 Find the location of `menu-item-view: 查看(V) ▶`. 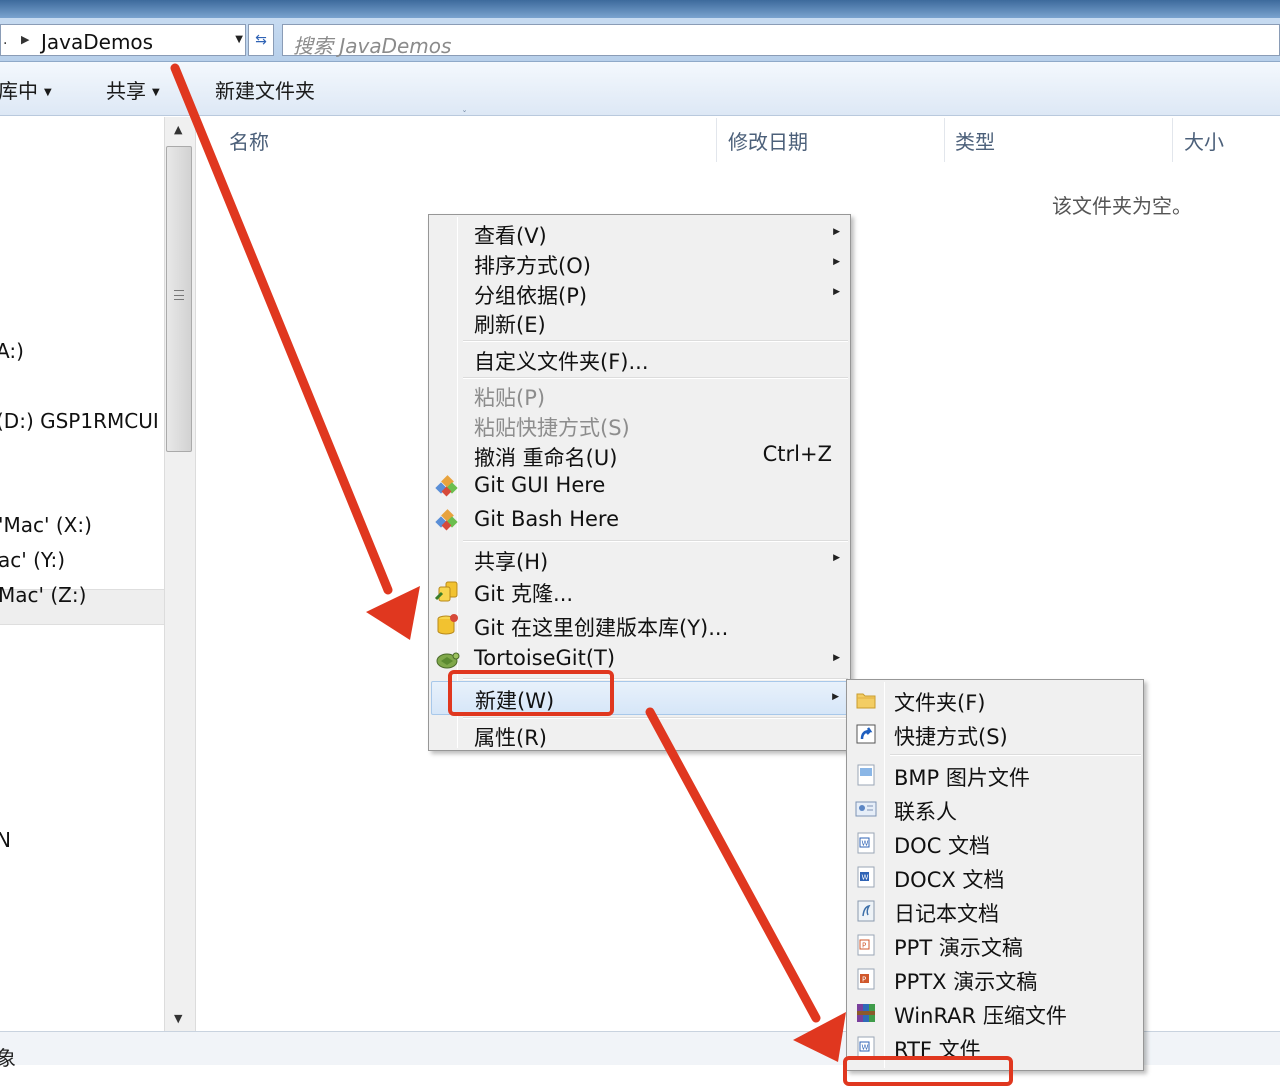

menu-item-view: 查看(V) ▶ is located at coordinates (639, 233).